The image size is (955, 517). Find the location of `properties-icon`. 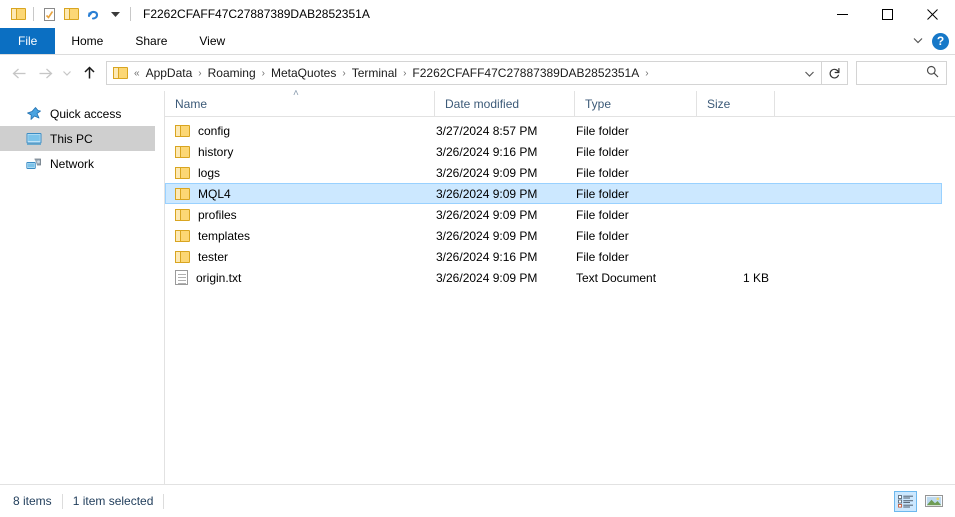

properties-icon is located at coordinates (49, 14).